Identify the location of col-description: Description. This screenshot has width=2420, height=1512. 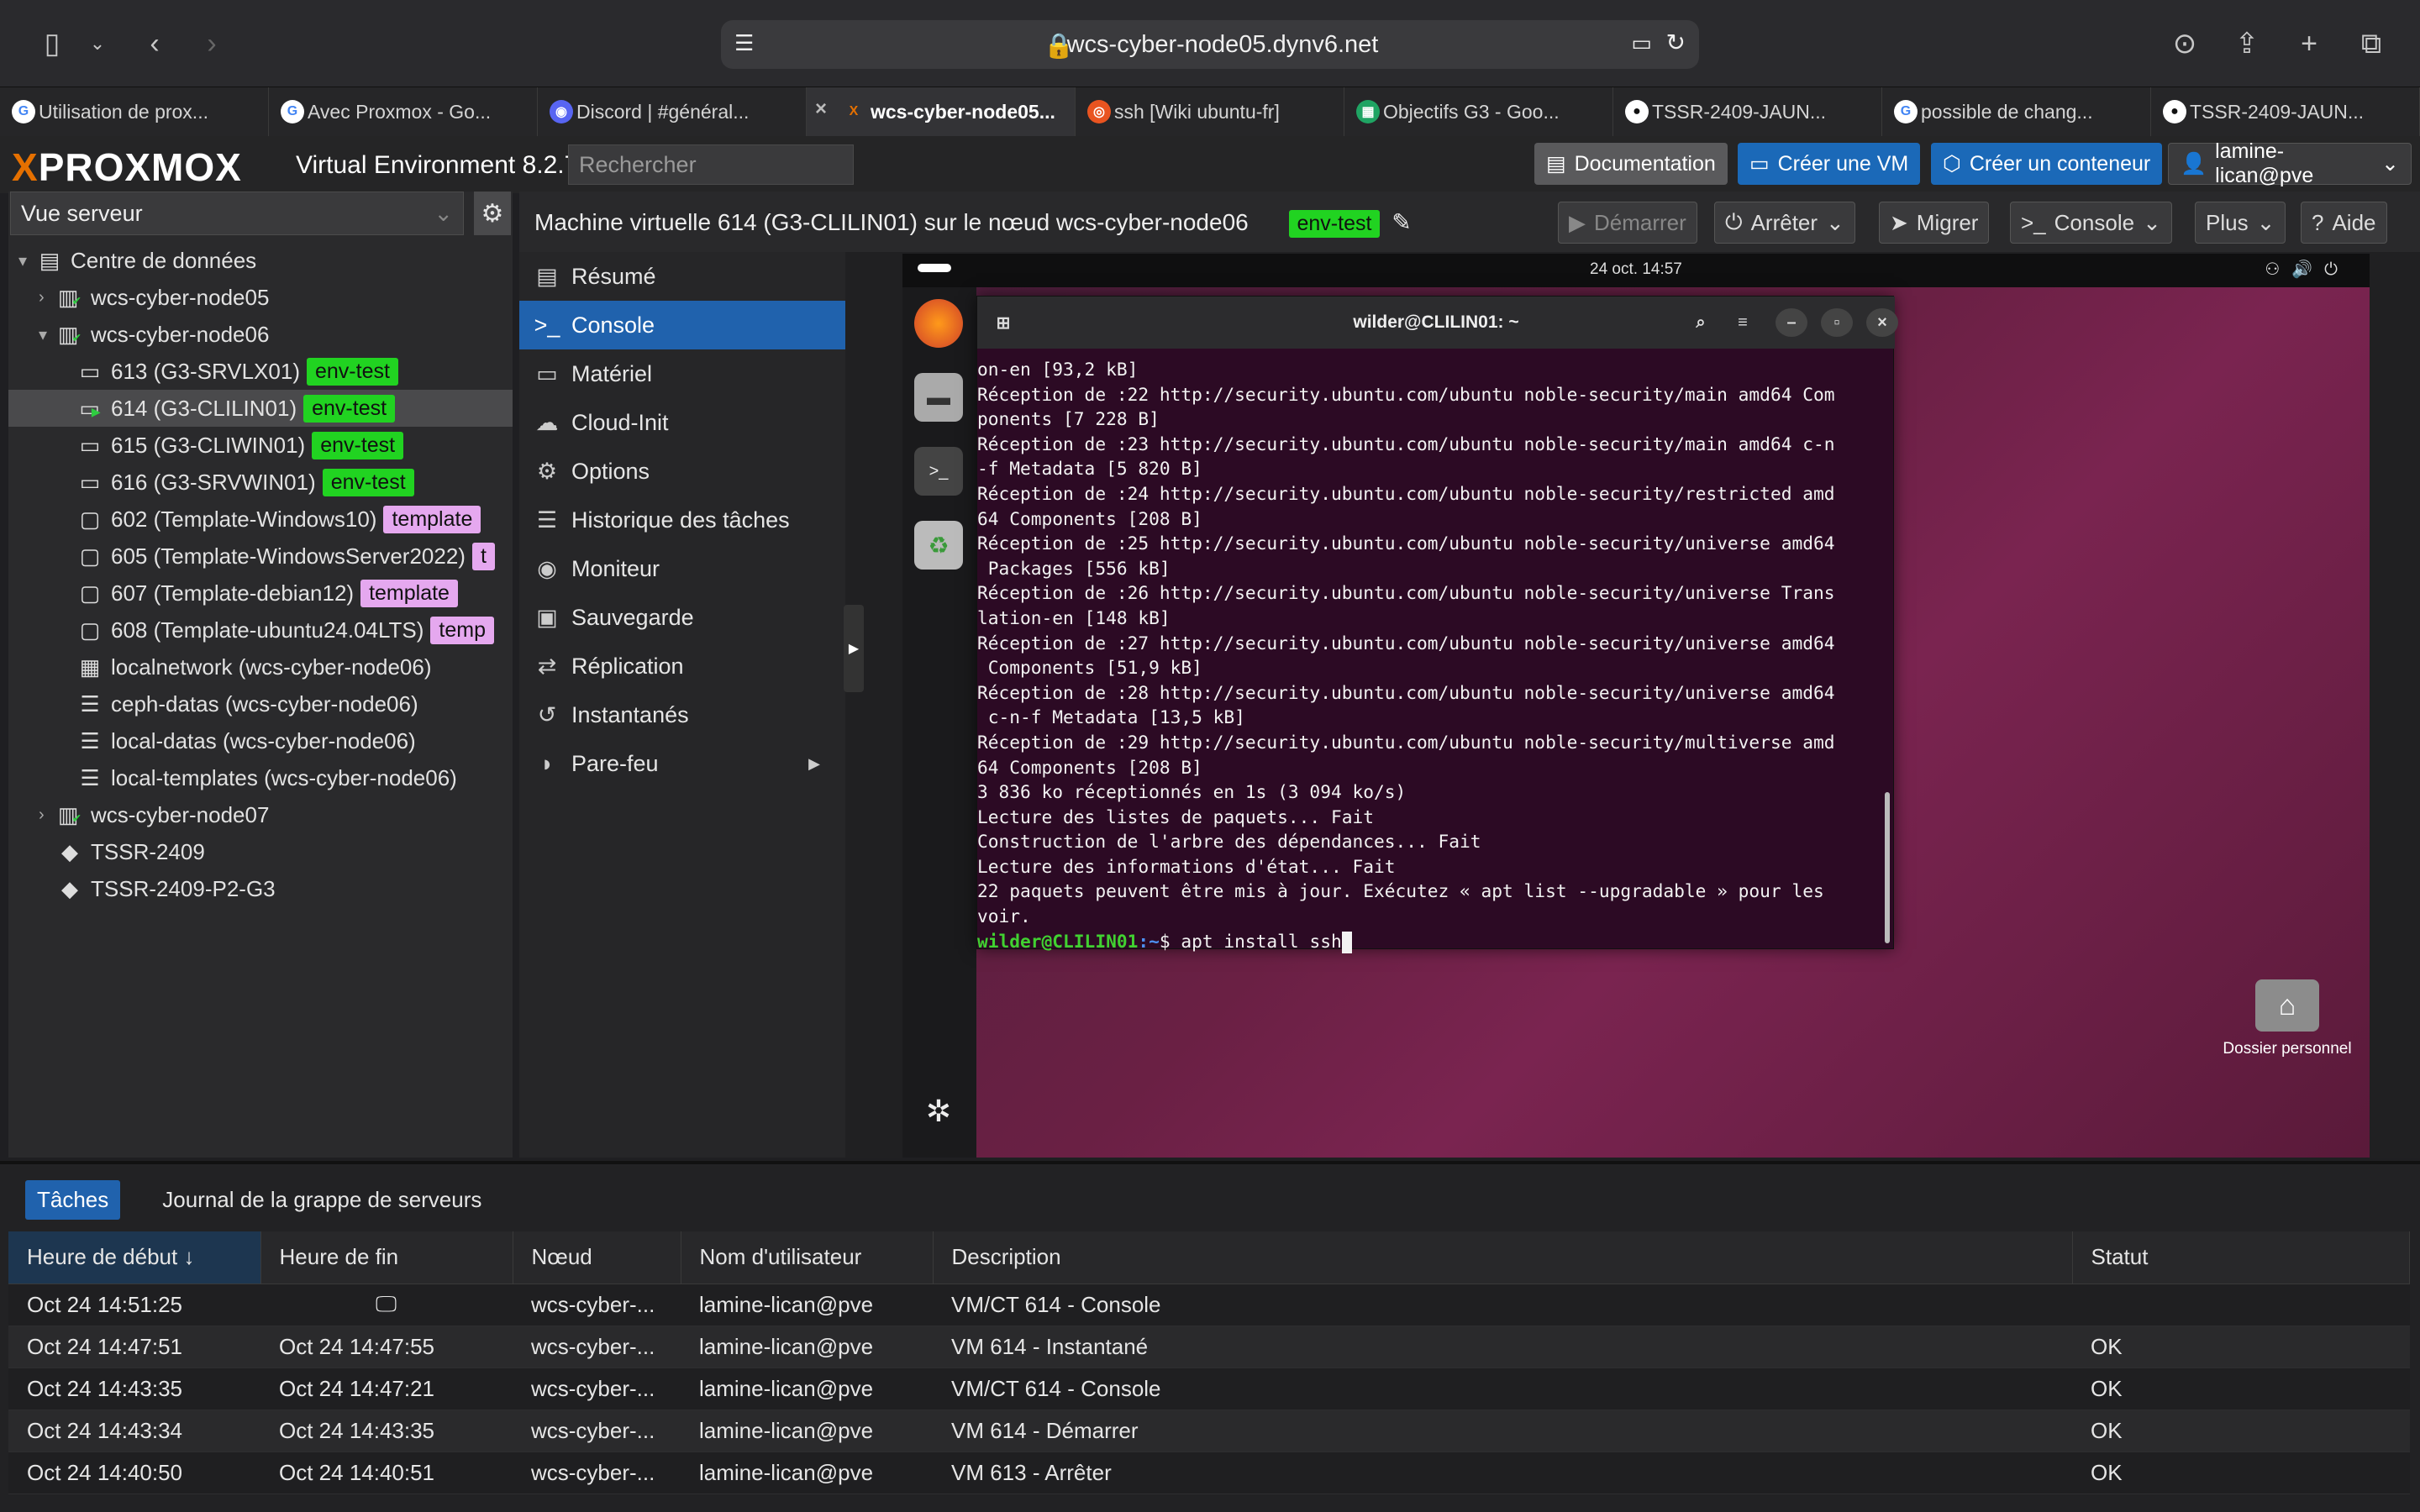
(1503, 1257).